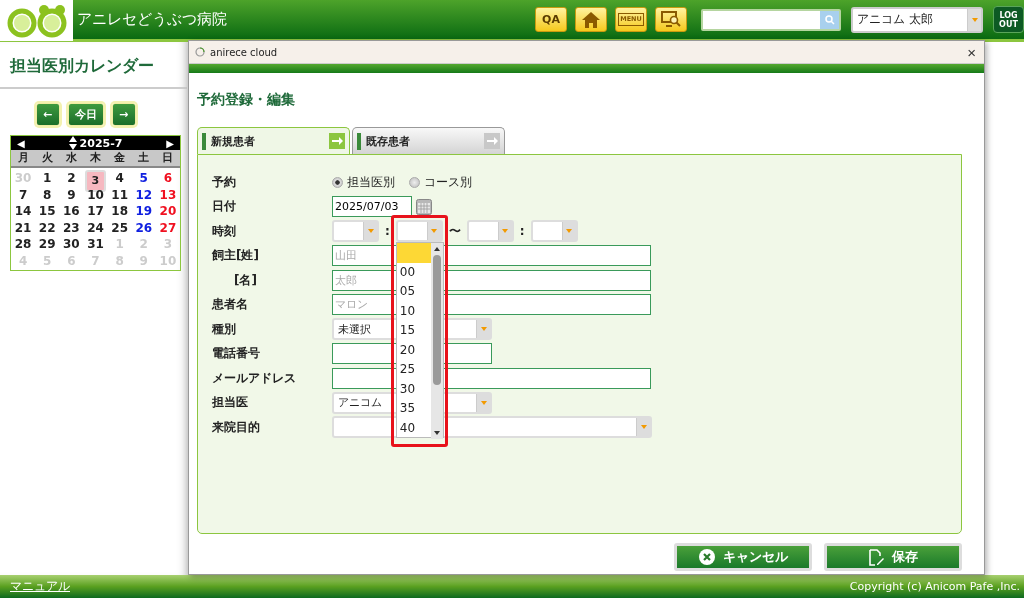  What do you see at coordinates (230, 403) in the screenshot?
I see `field-label: 担当医` at bounding box center [230, 403].